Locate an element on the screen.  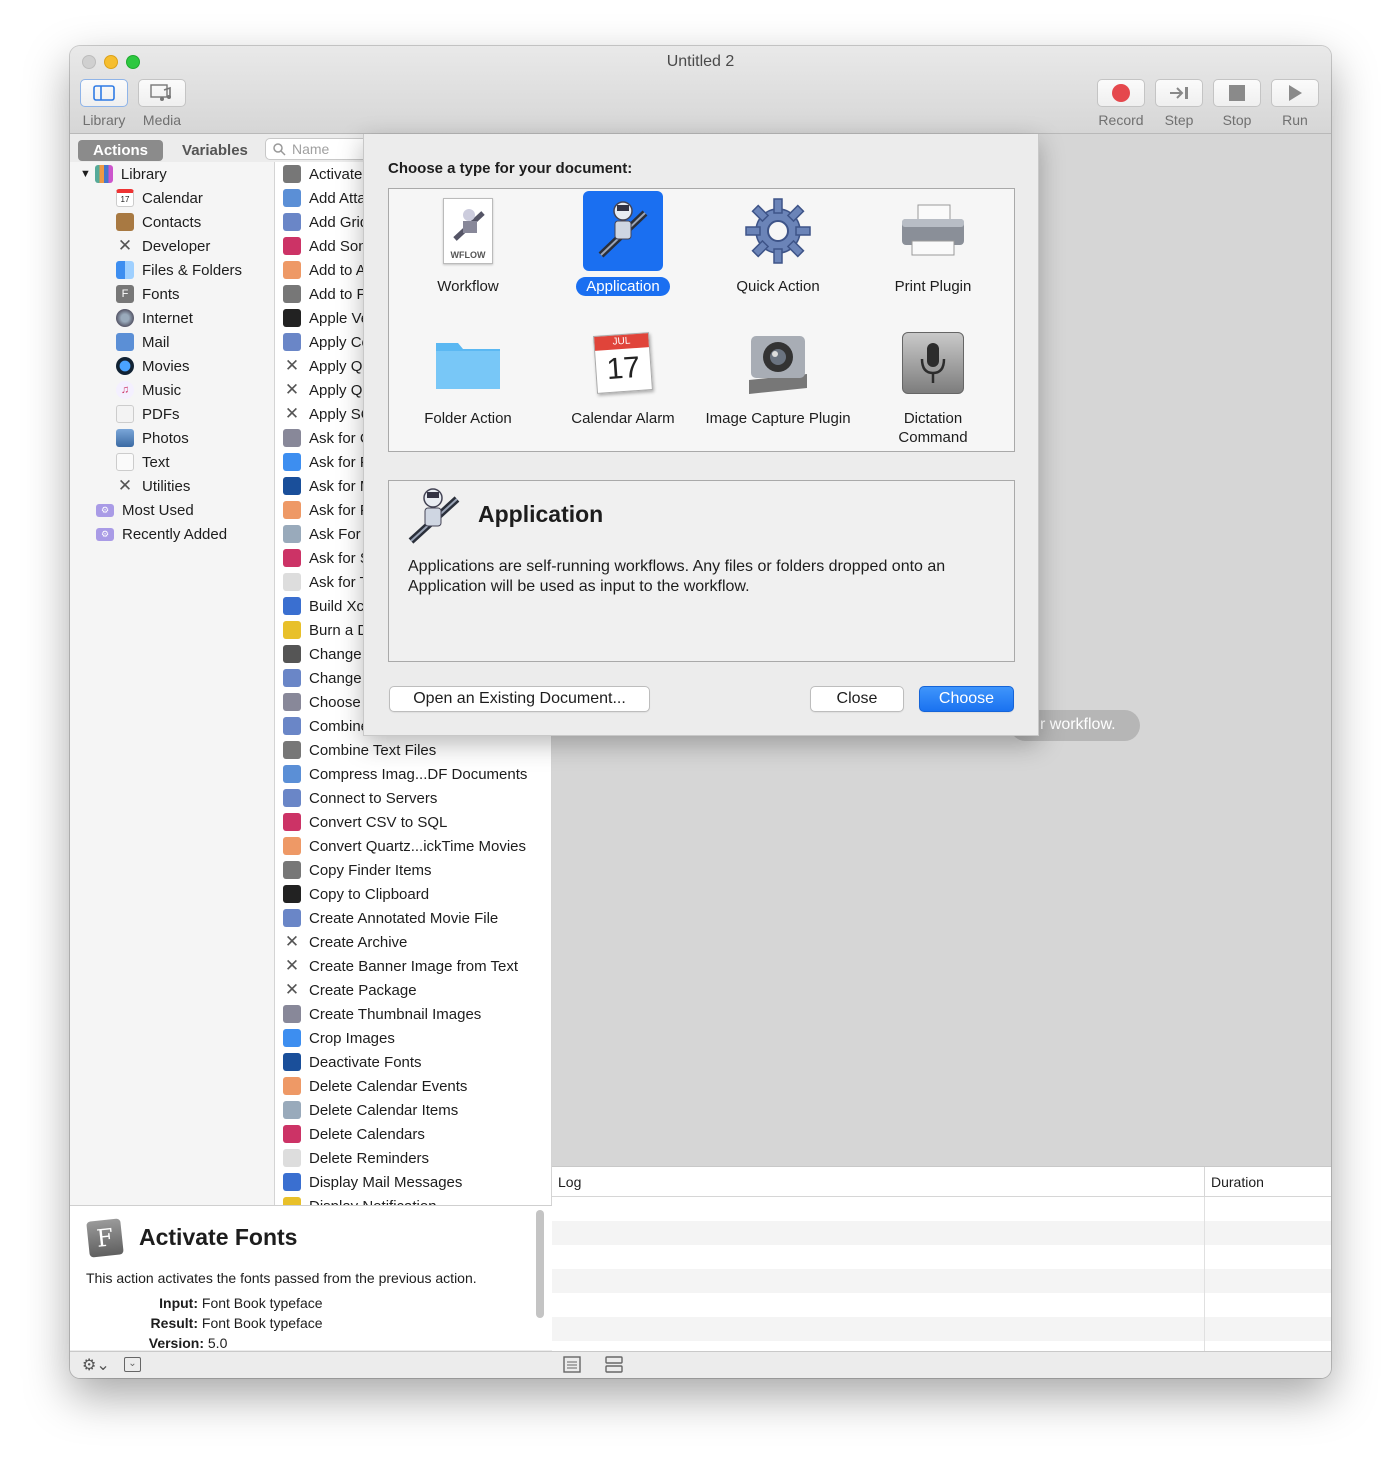
wflow-badge: WFLOW is located at coordinates (468, 255).